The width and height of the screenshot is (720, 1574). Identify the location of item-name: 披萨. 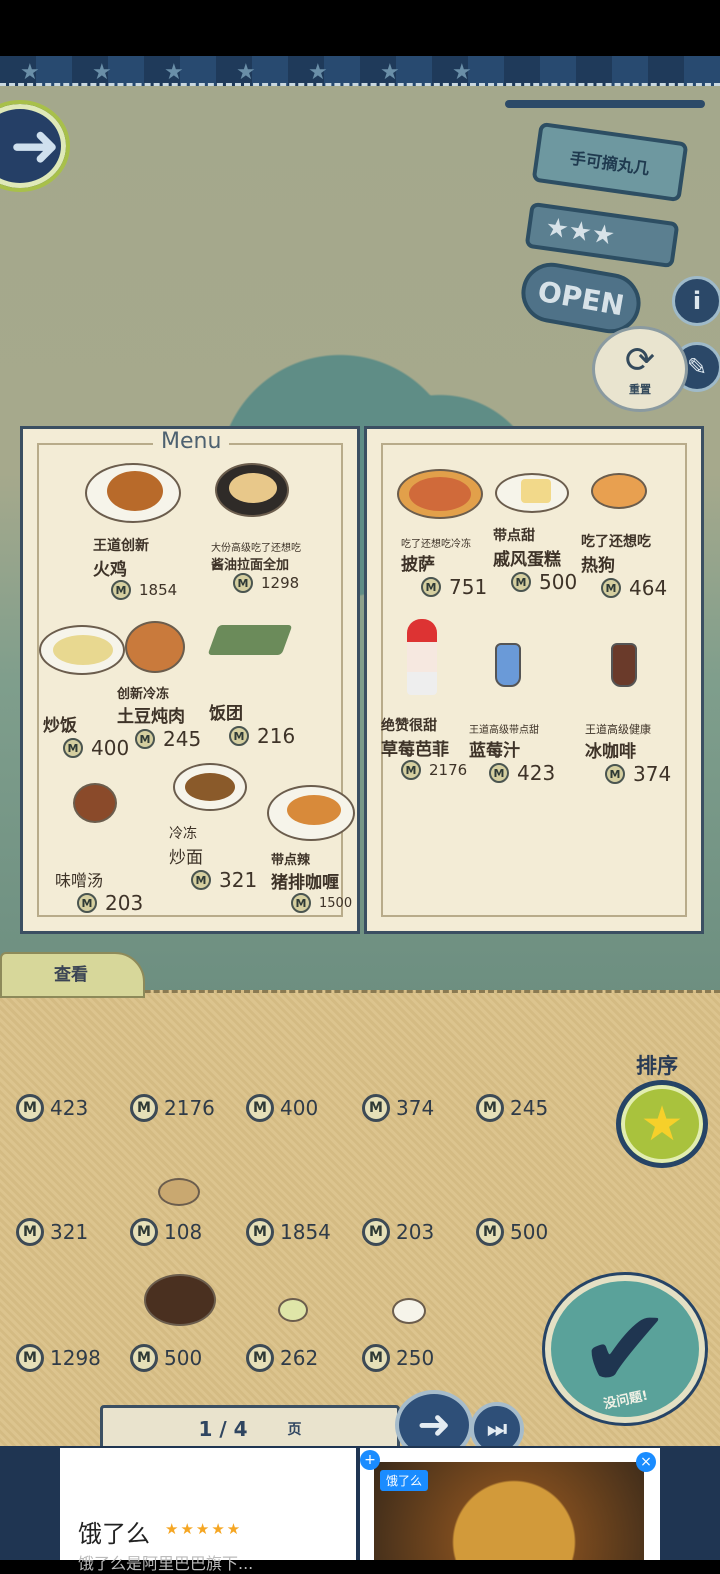
(418, 565).